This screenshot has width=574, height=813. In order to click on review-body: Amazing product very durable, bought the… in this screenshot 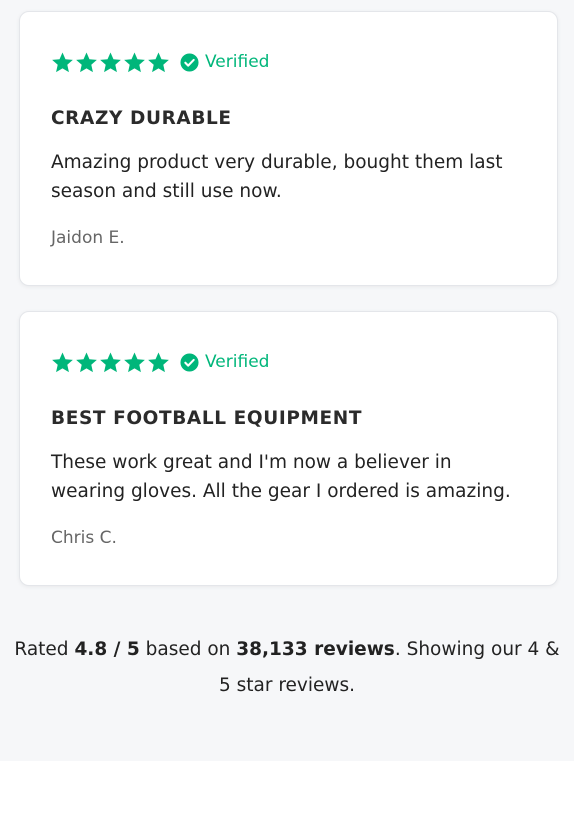, I will do `click(277, 177)`.